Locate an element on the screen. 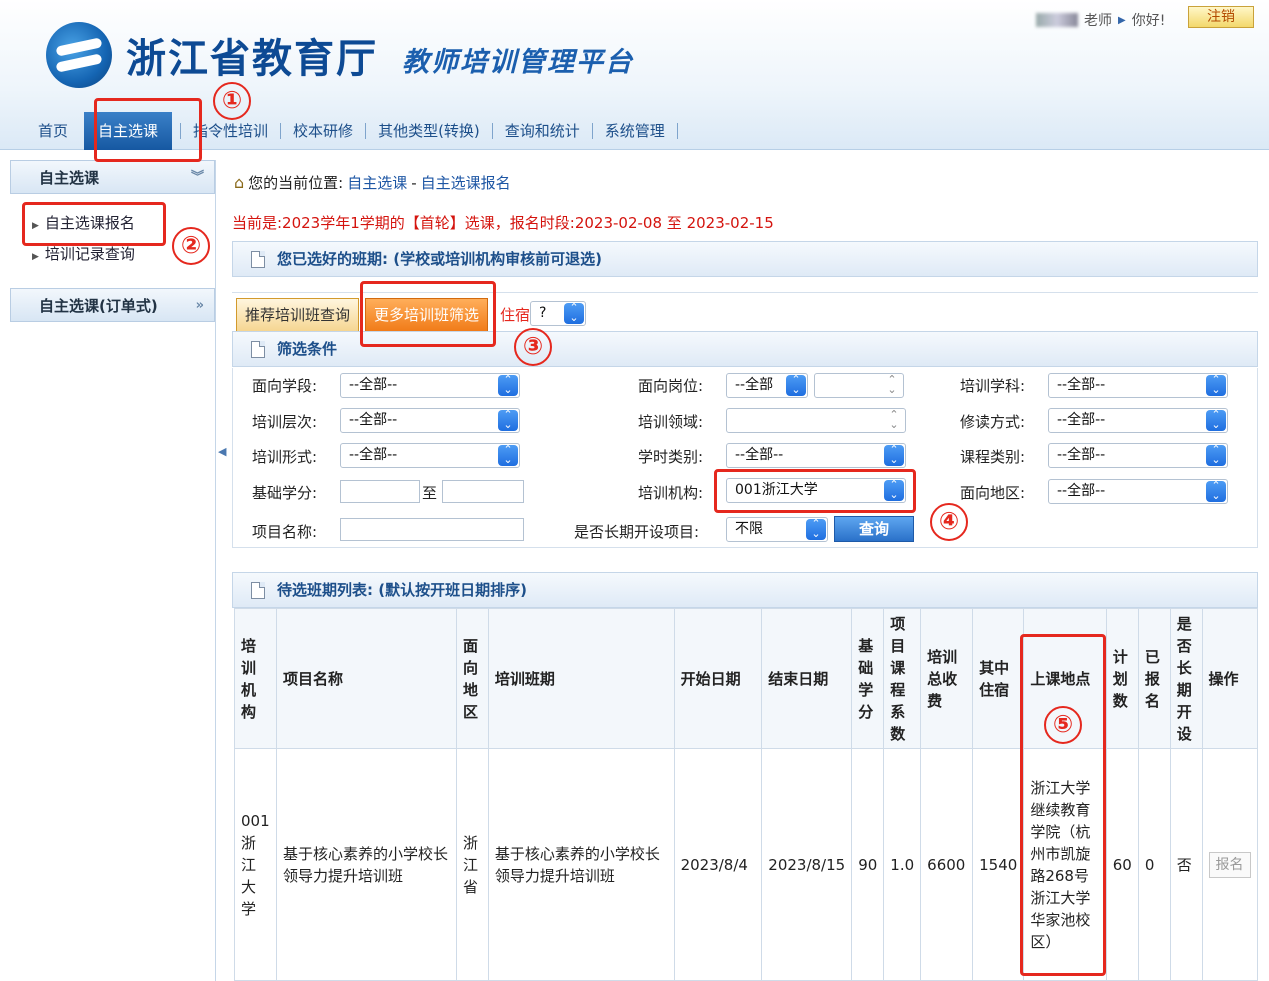  sidebar: 自主选课 ︾ ▶ 自主选课报名 ▶ 培训记录查询 自主选课(订单式) » is located at coordinates (113, 570).